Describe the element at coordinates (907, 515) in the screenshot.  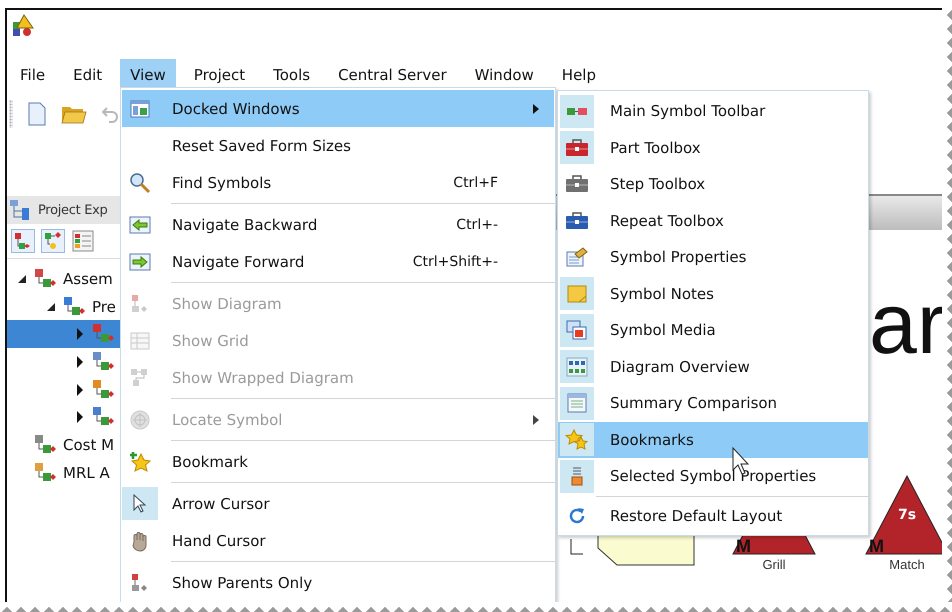
I see `symbol-time: 7s` at that location.